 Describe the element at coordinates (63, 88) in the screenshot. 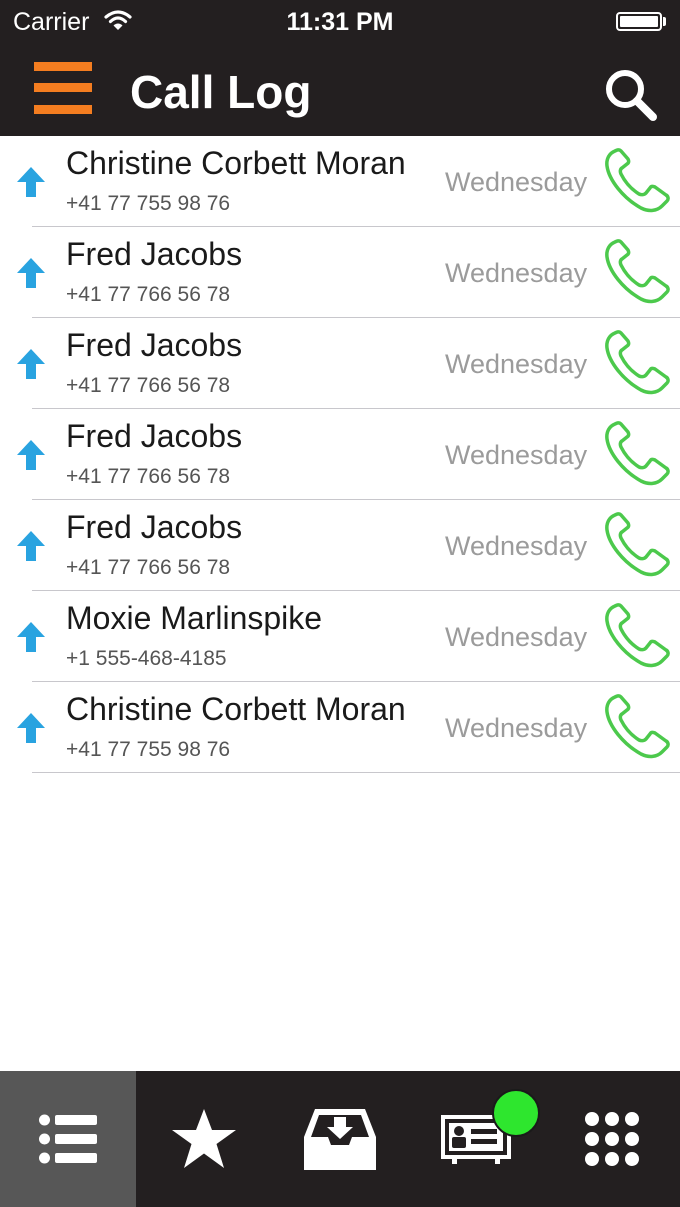

I see `hamburger-menu-icon` at that location.